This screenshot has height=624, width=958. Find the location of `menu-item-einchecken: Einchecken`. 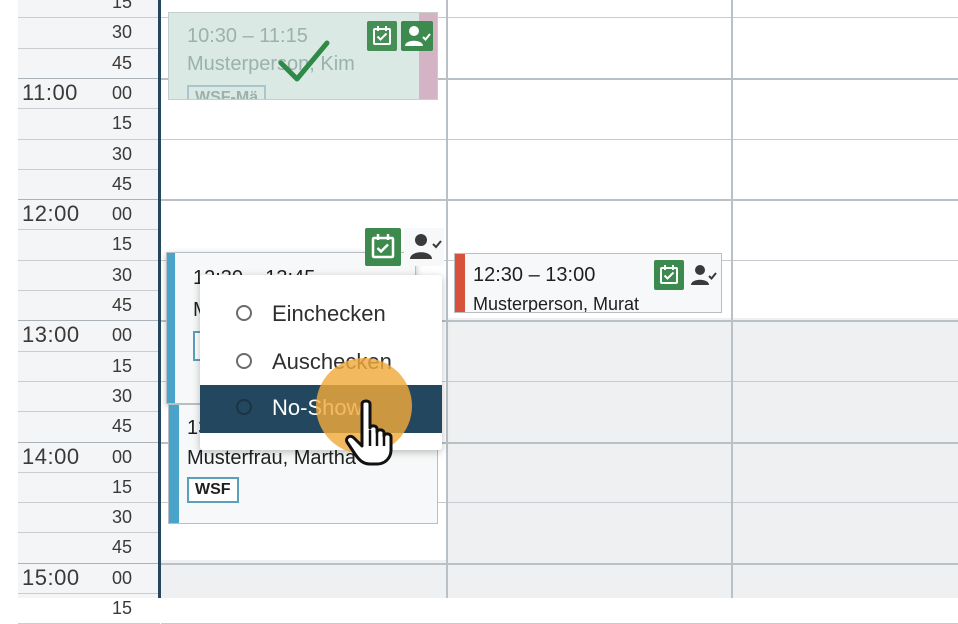

menu-item-einchecken: Einchecken is located at coordinates (321, 314).